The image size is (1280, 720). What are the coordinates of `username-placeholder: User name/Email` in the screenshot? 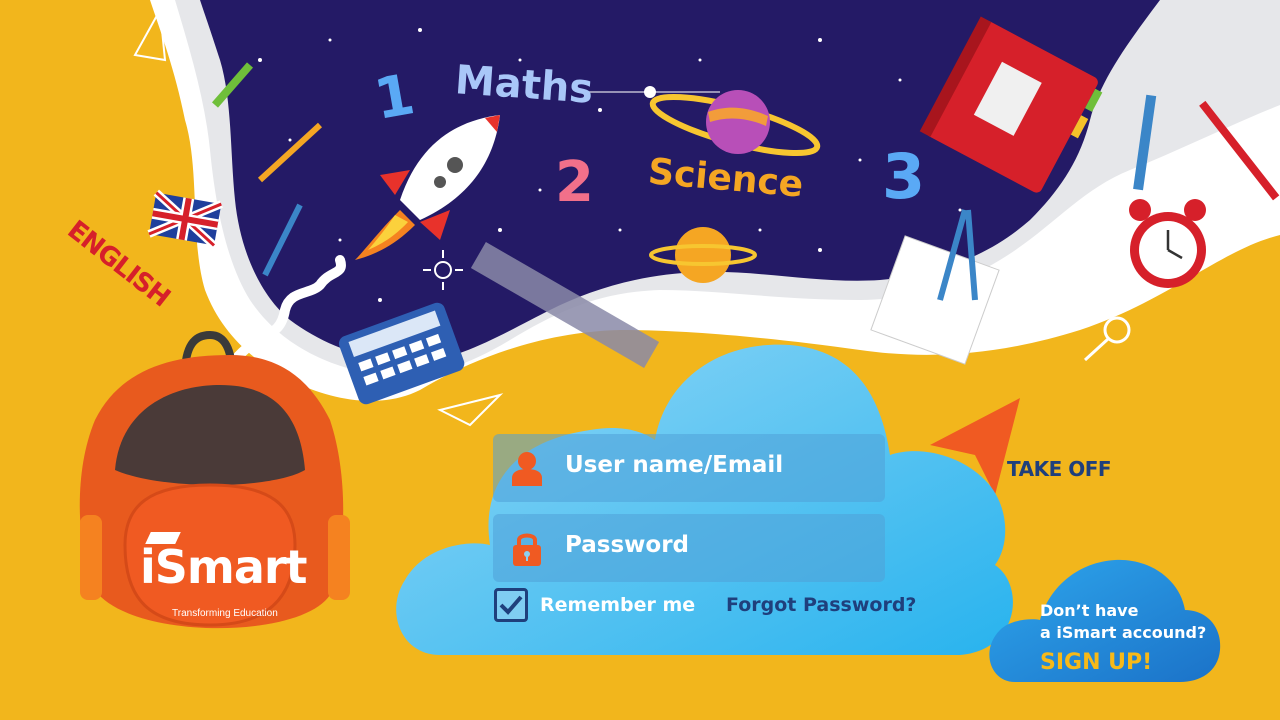 It's located at (674, 465).